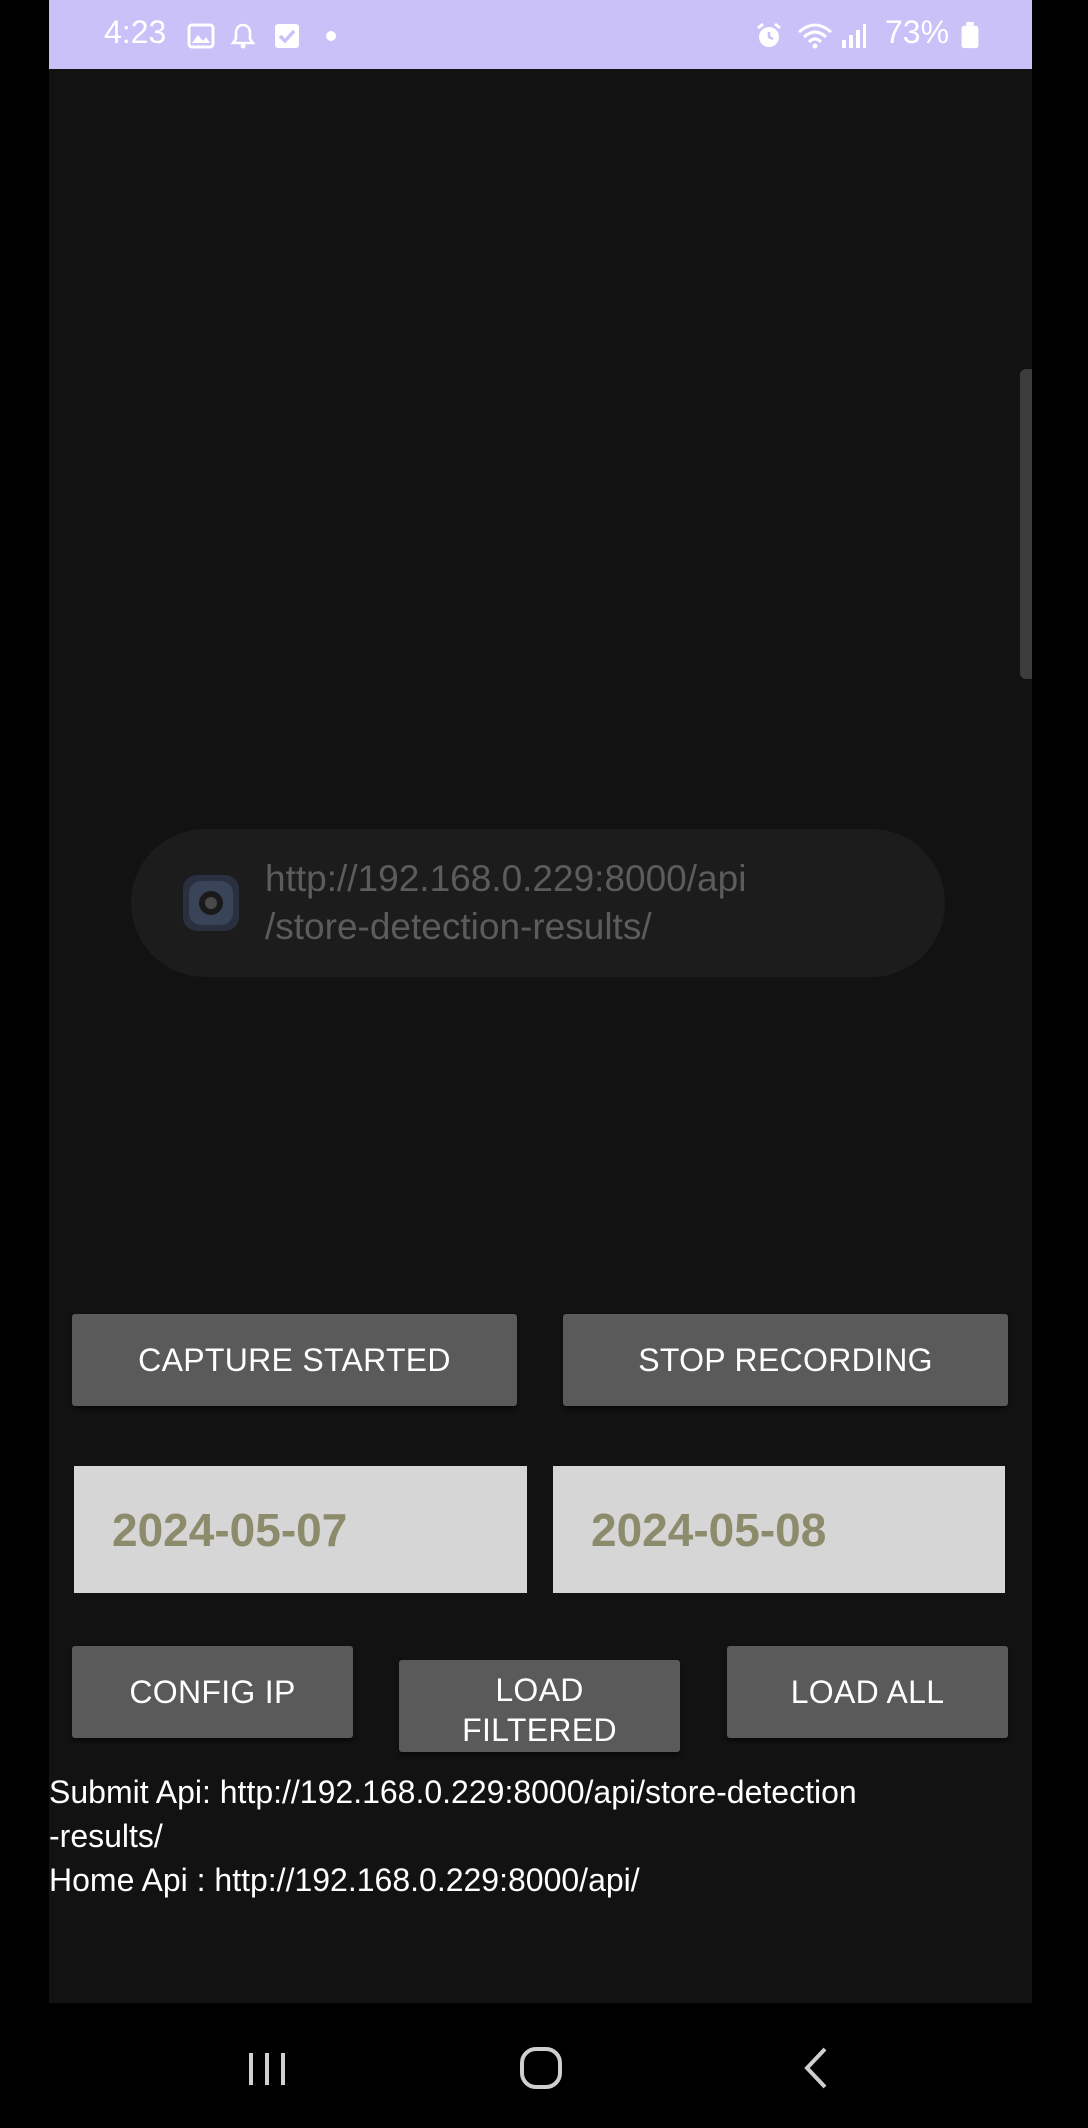 This screenshot has height=2128, width=1088. What do you see at coordinates (785, 1360) in the screenshot?
I see `stop-recording-button: STOP RECORDING` at bounding box center [785, 1360].